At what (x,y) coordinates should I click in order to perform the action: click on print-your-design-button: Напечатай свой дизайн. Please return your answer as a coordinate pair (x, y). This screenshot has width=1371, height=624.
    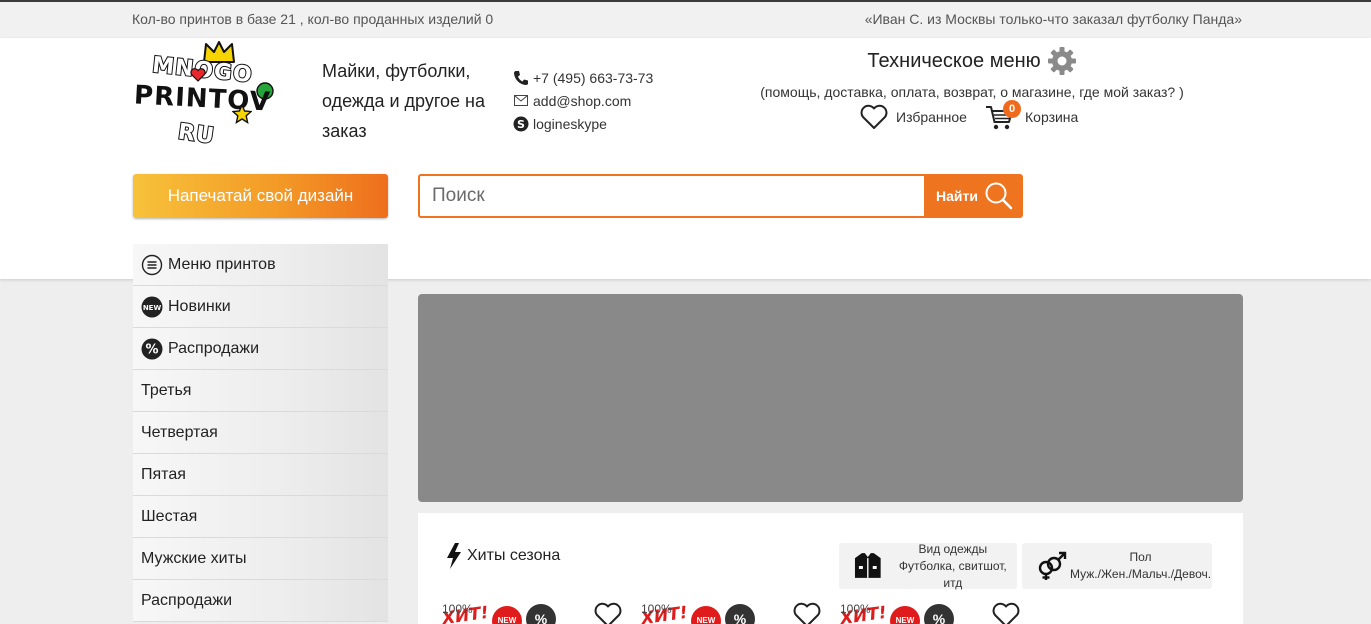
    Looking at the image, I should click on (260, 196).